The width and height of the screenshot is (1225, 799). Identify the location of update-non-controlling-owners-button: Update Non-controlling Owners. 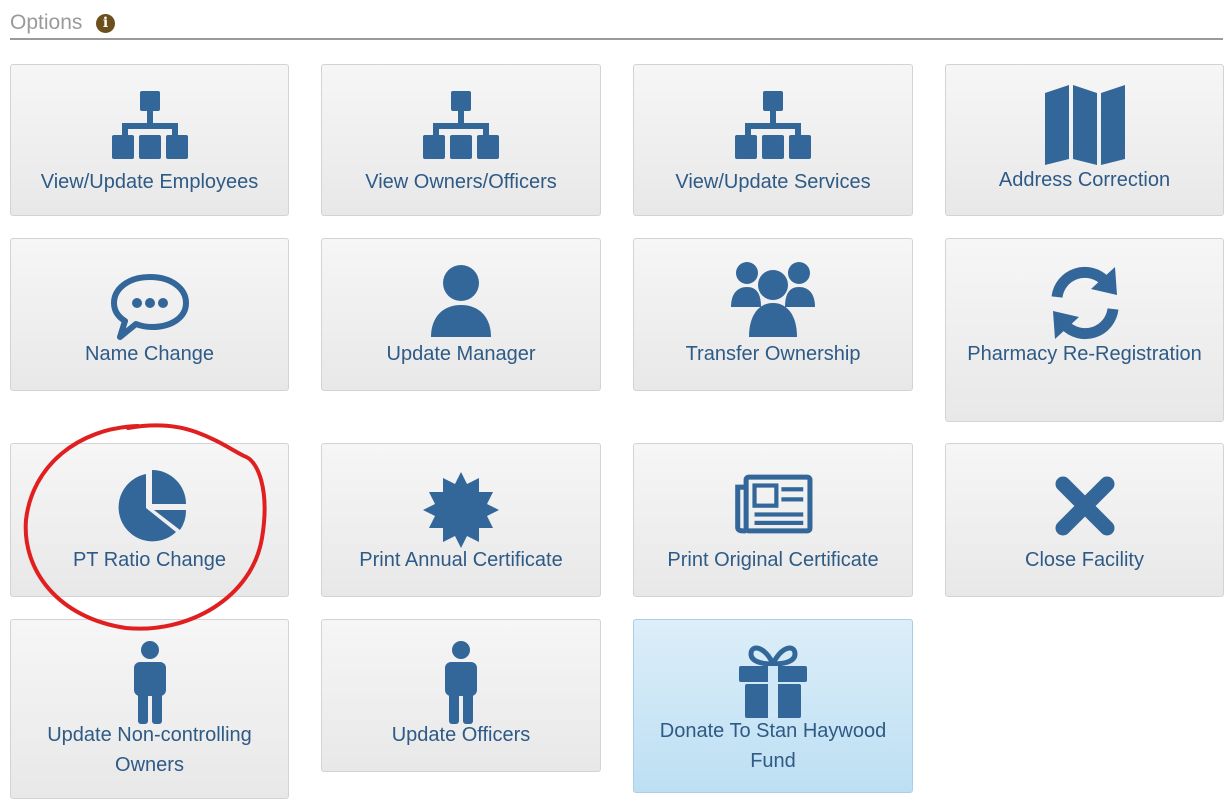
(149, 709).